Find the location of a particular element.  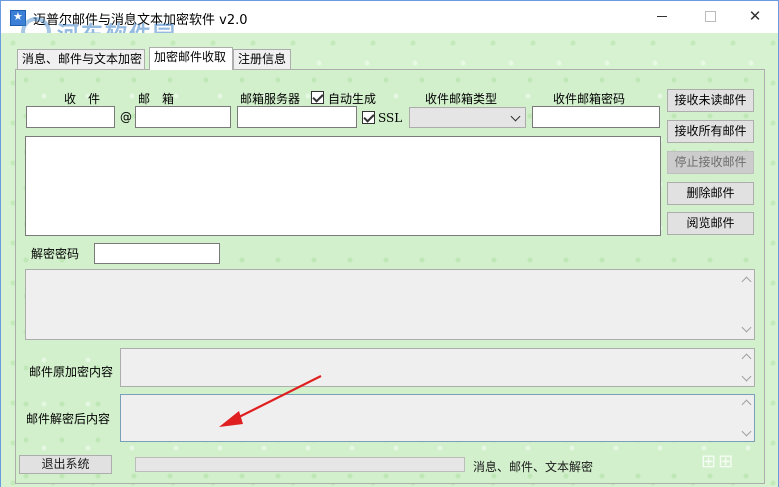

mailbox-password-label: 收件邮箱密码 is located at coordinates (589, 99).